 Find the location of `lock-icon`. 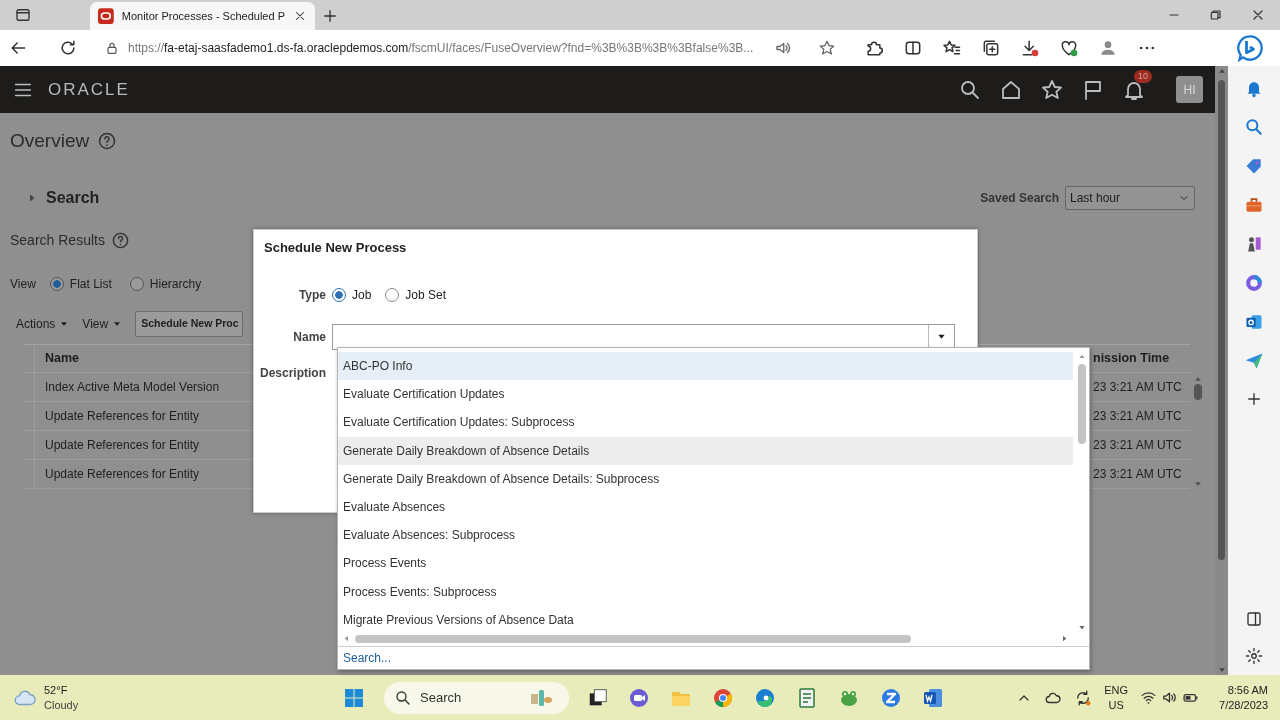

lock-icon is located at coordinates (112, 48).